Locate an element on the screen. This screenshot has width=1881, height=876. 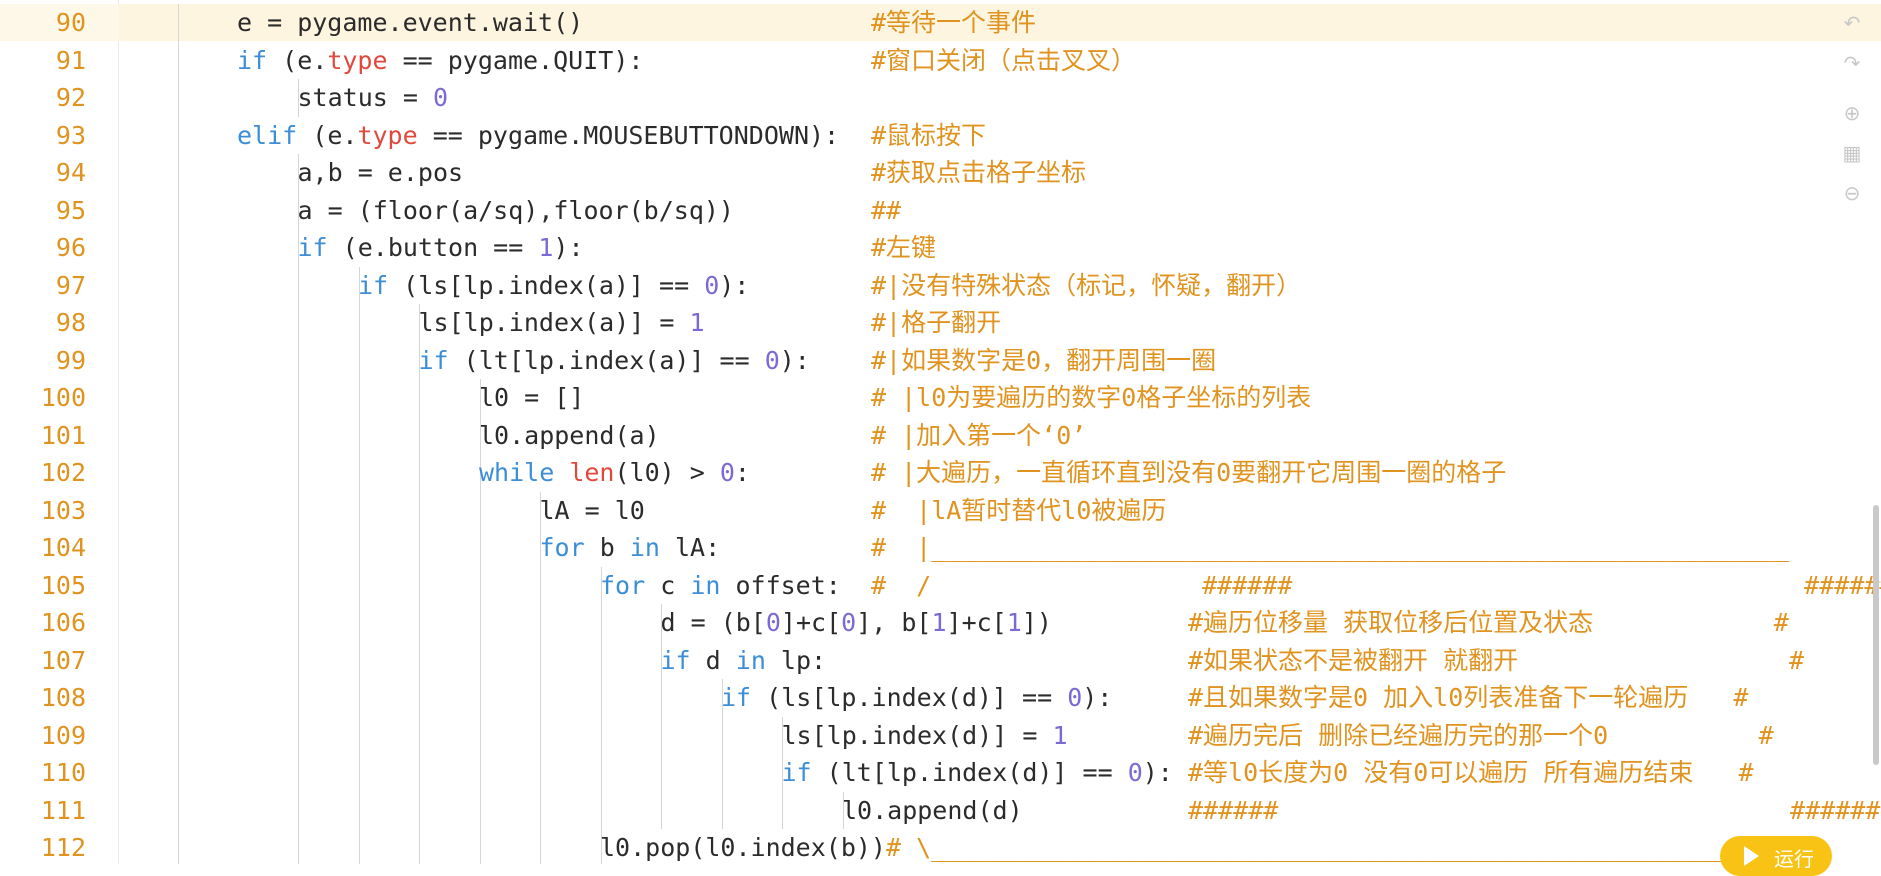
code-text: if (lt[lp.index(d)] == 0): is located at coordinates (977, 772).